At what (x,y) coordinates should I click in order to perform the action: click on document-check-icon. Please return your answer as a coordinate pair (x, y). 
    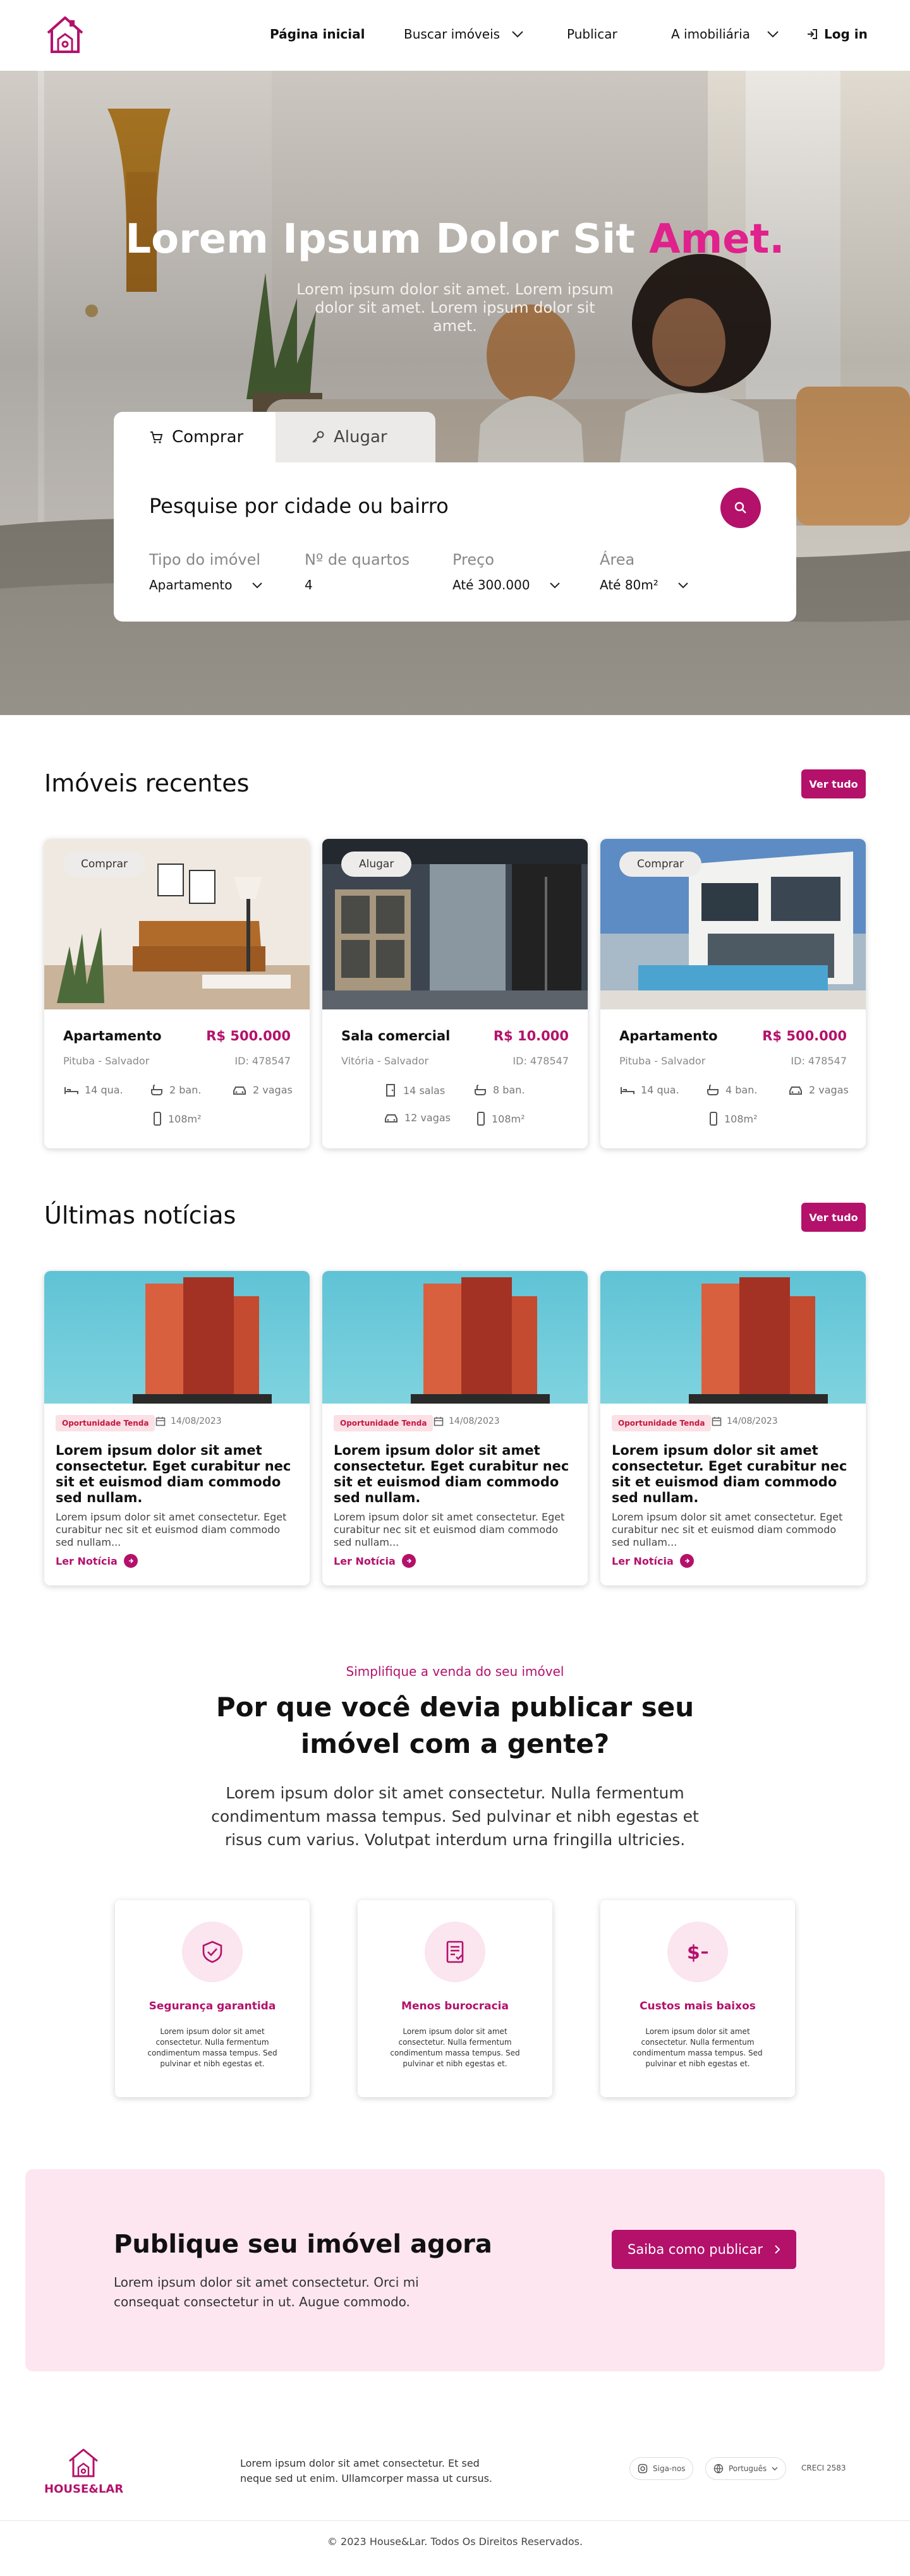
    Looking at the image, I should click on (455, 1952).